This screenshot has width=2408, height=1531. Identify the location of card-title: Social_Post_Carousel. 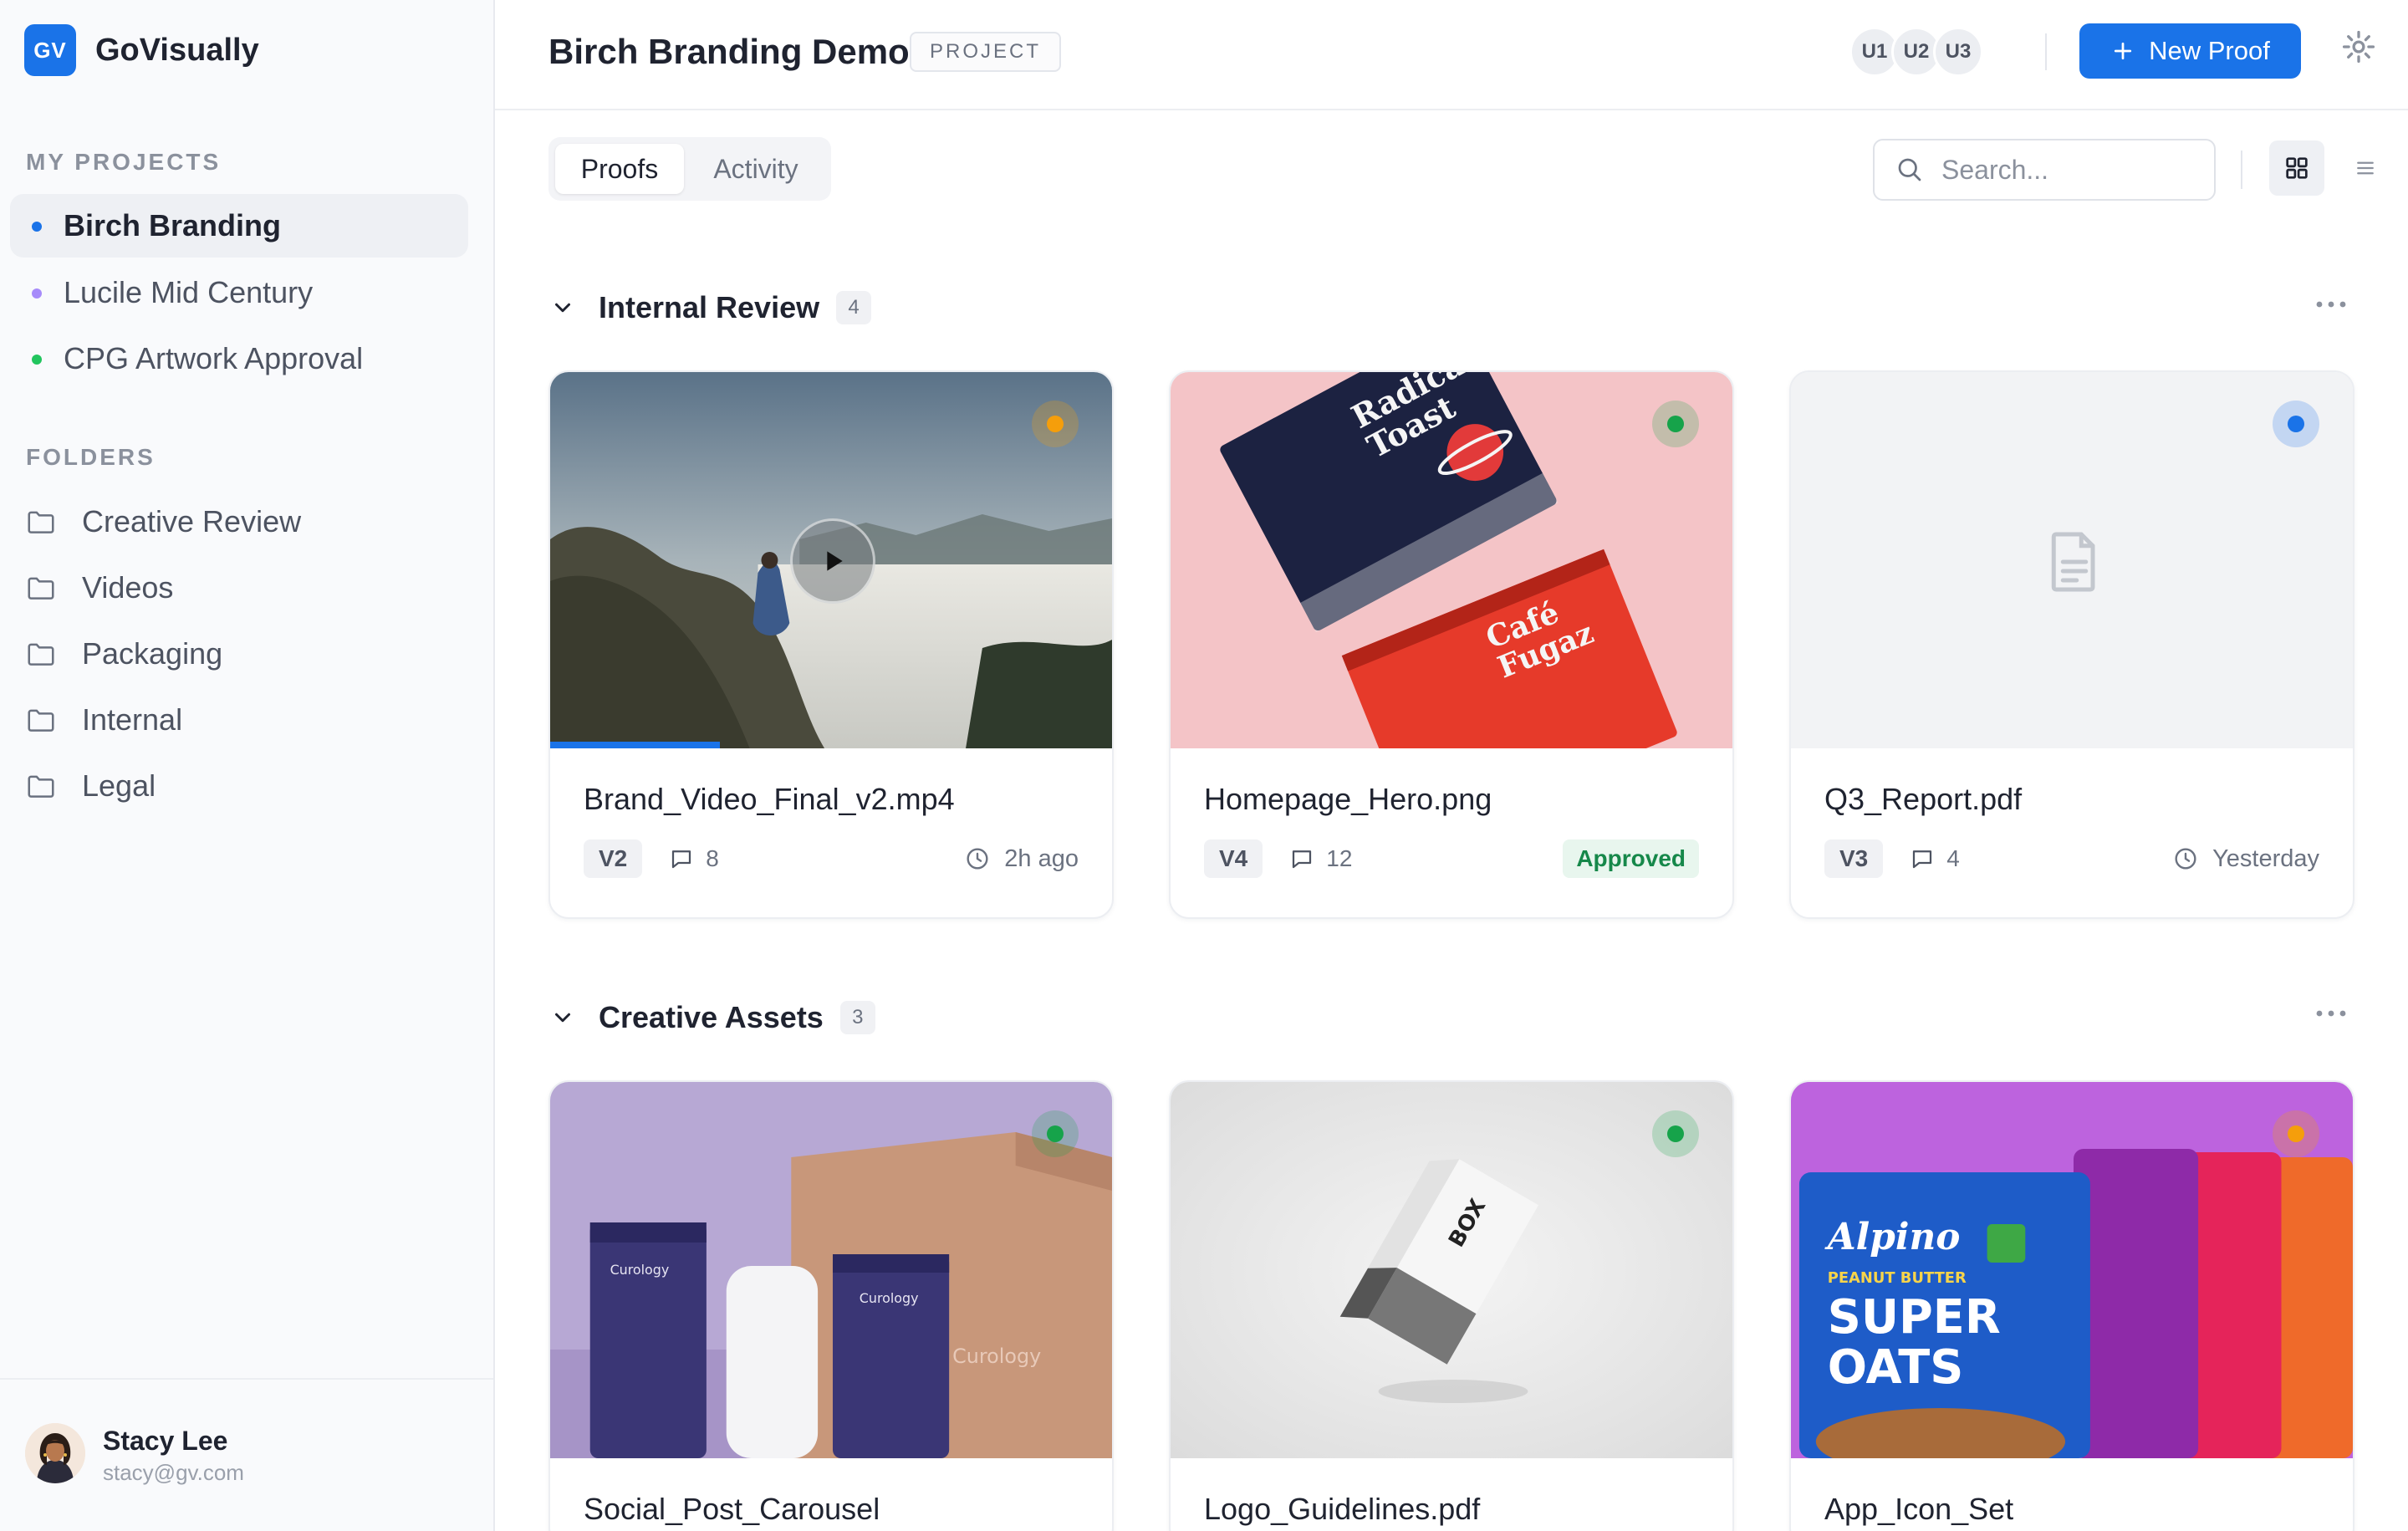
(732, 1509).